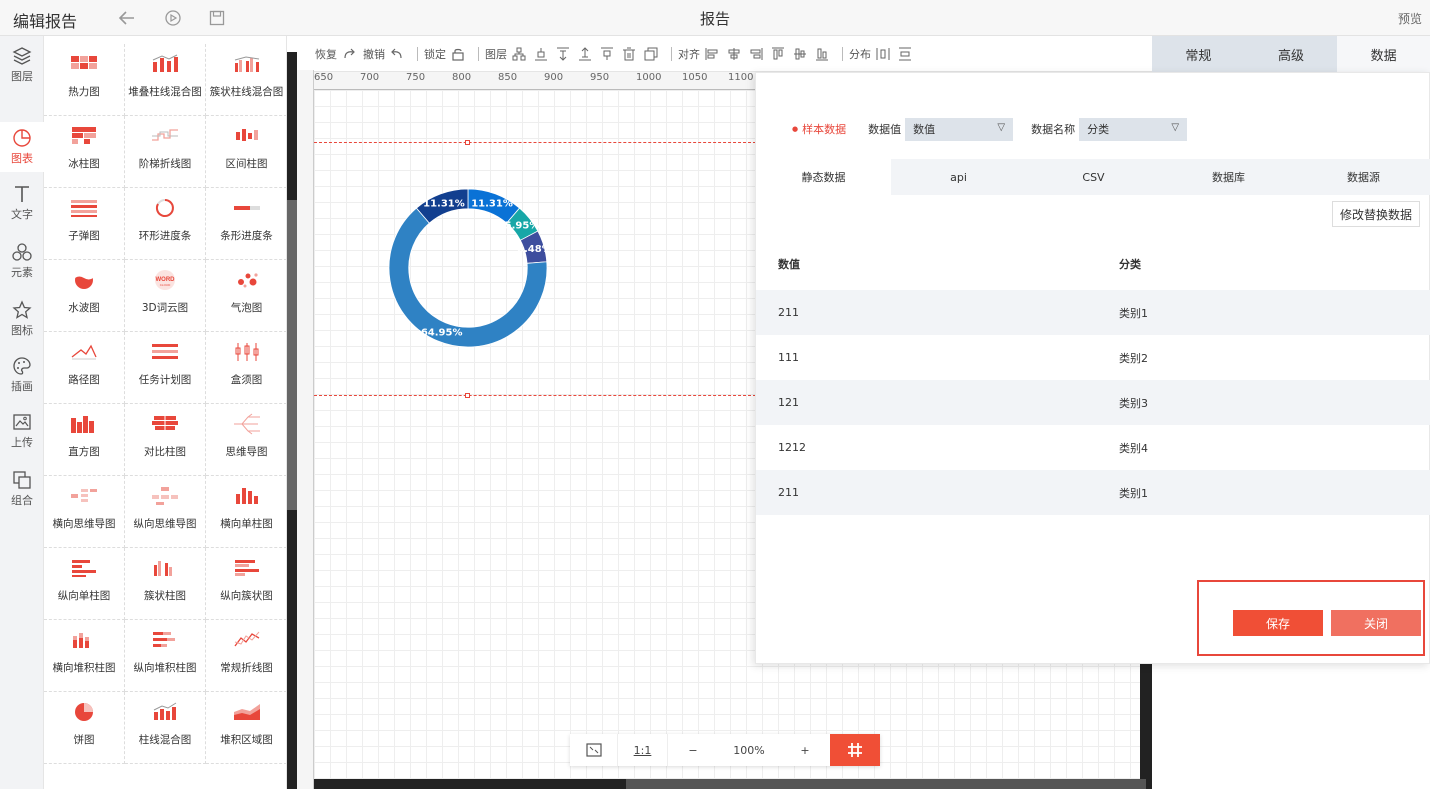 The image size is (1430, 789). I want to click on component-item: 纵向单柱图, so click(84, 584).